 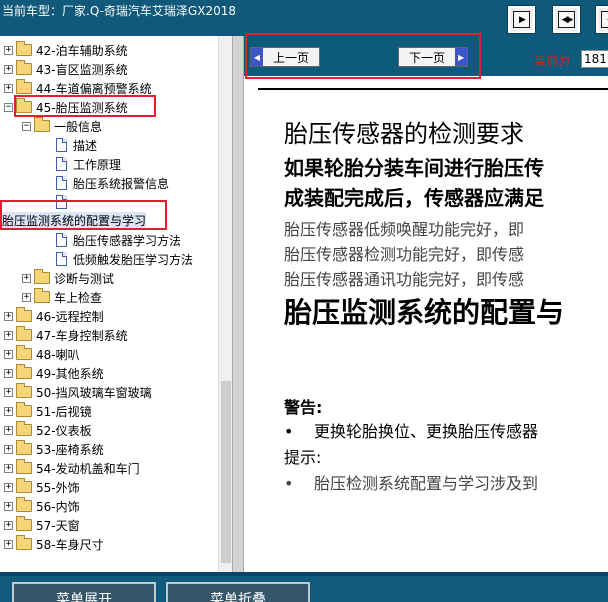 I want to click on arrow-left-icon: ◀, so click(x=604, y=19).